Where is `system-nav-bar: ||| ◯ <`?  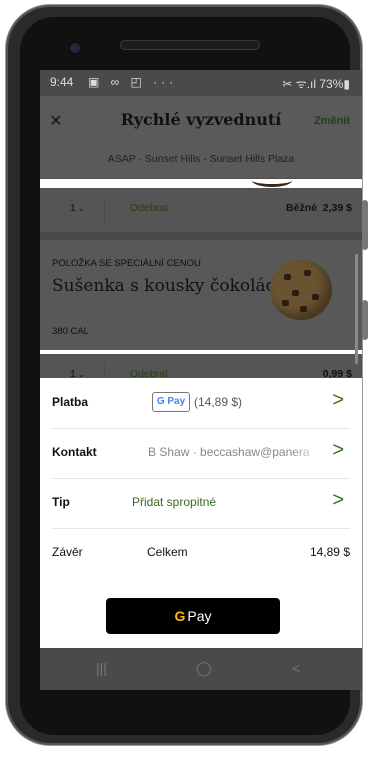 system-nav-bar: ||| ◯ < is located at coordinates (201, 669).